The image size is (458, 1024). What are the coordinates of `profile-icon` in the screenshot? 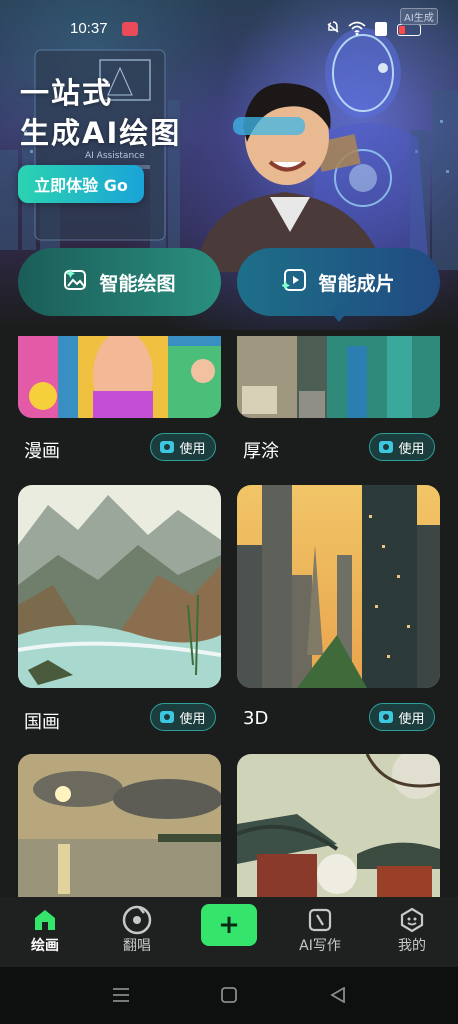 It's located at (412, 920).